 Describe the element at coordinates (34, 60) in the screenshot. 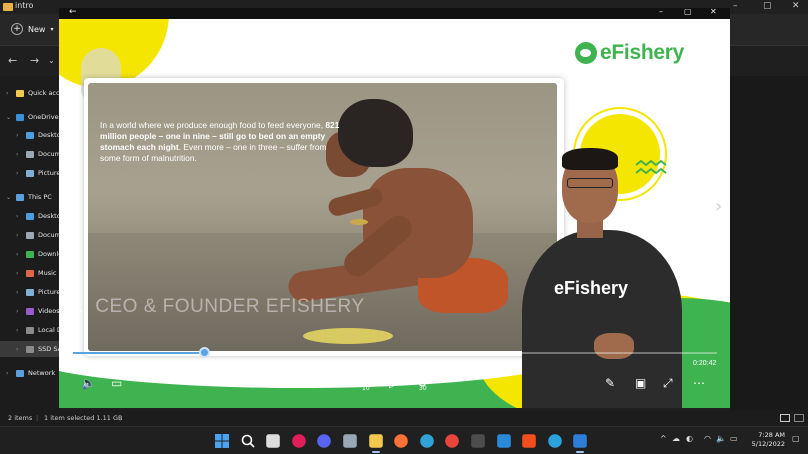

I see `forward-arrow-icon: →` at that location.